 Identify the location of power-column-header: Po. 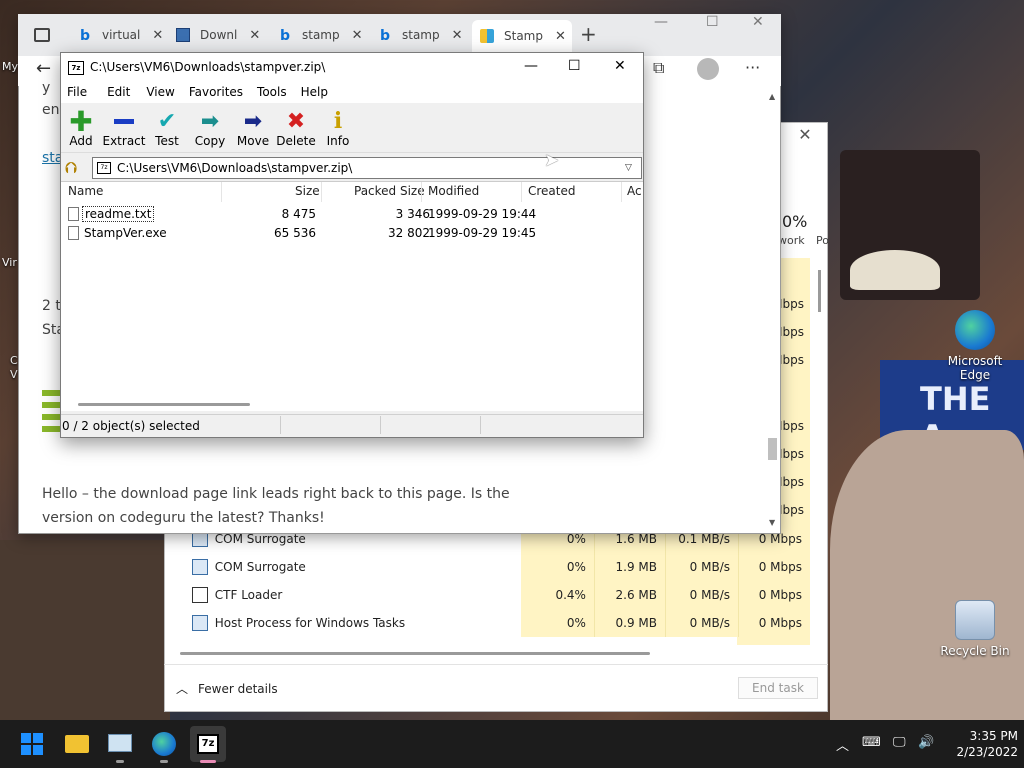
(822, 240).